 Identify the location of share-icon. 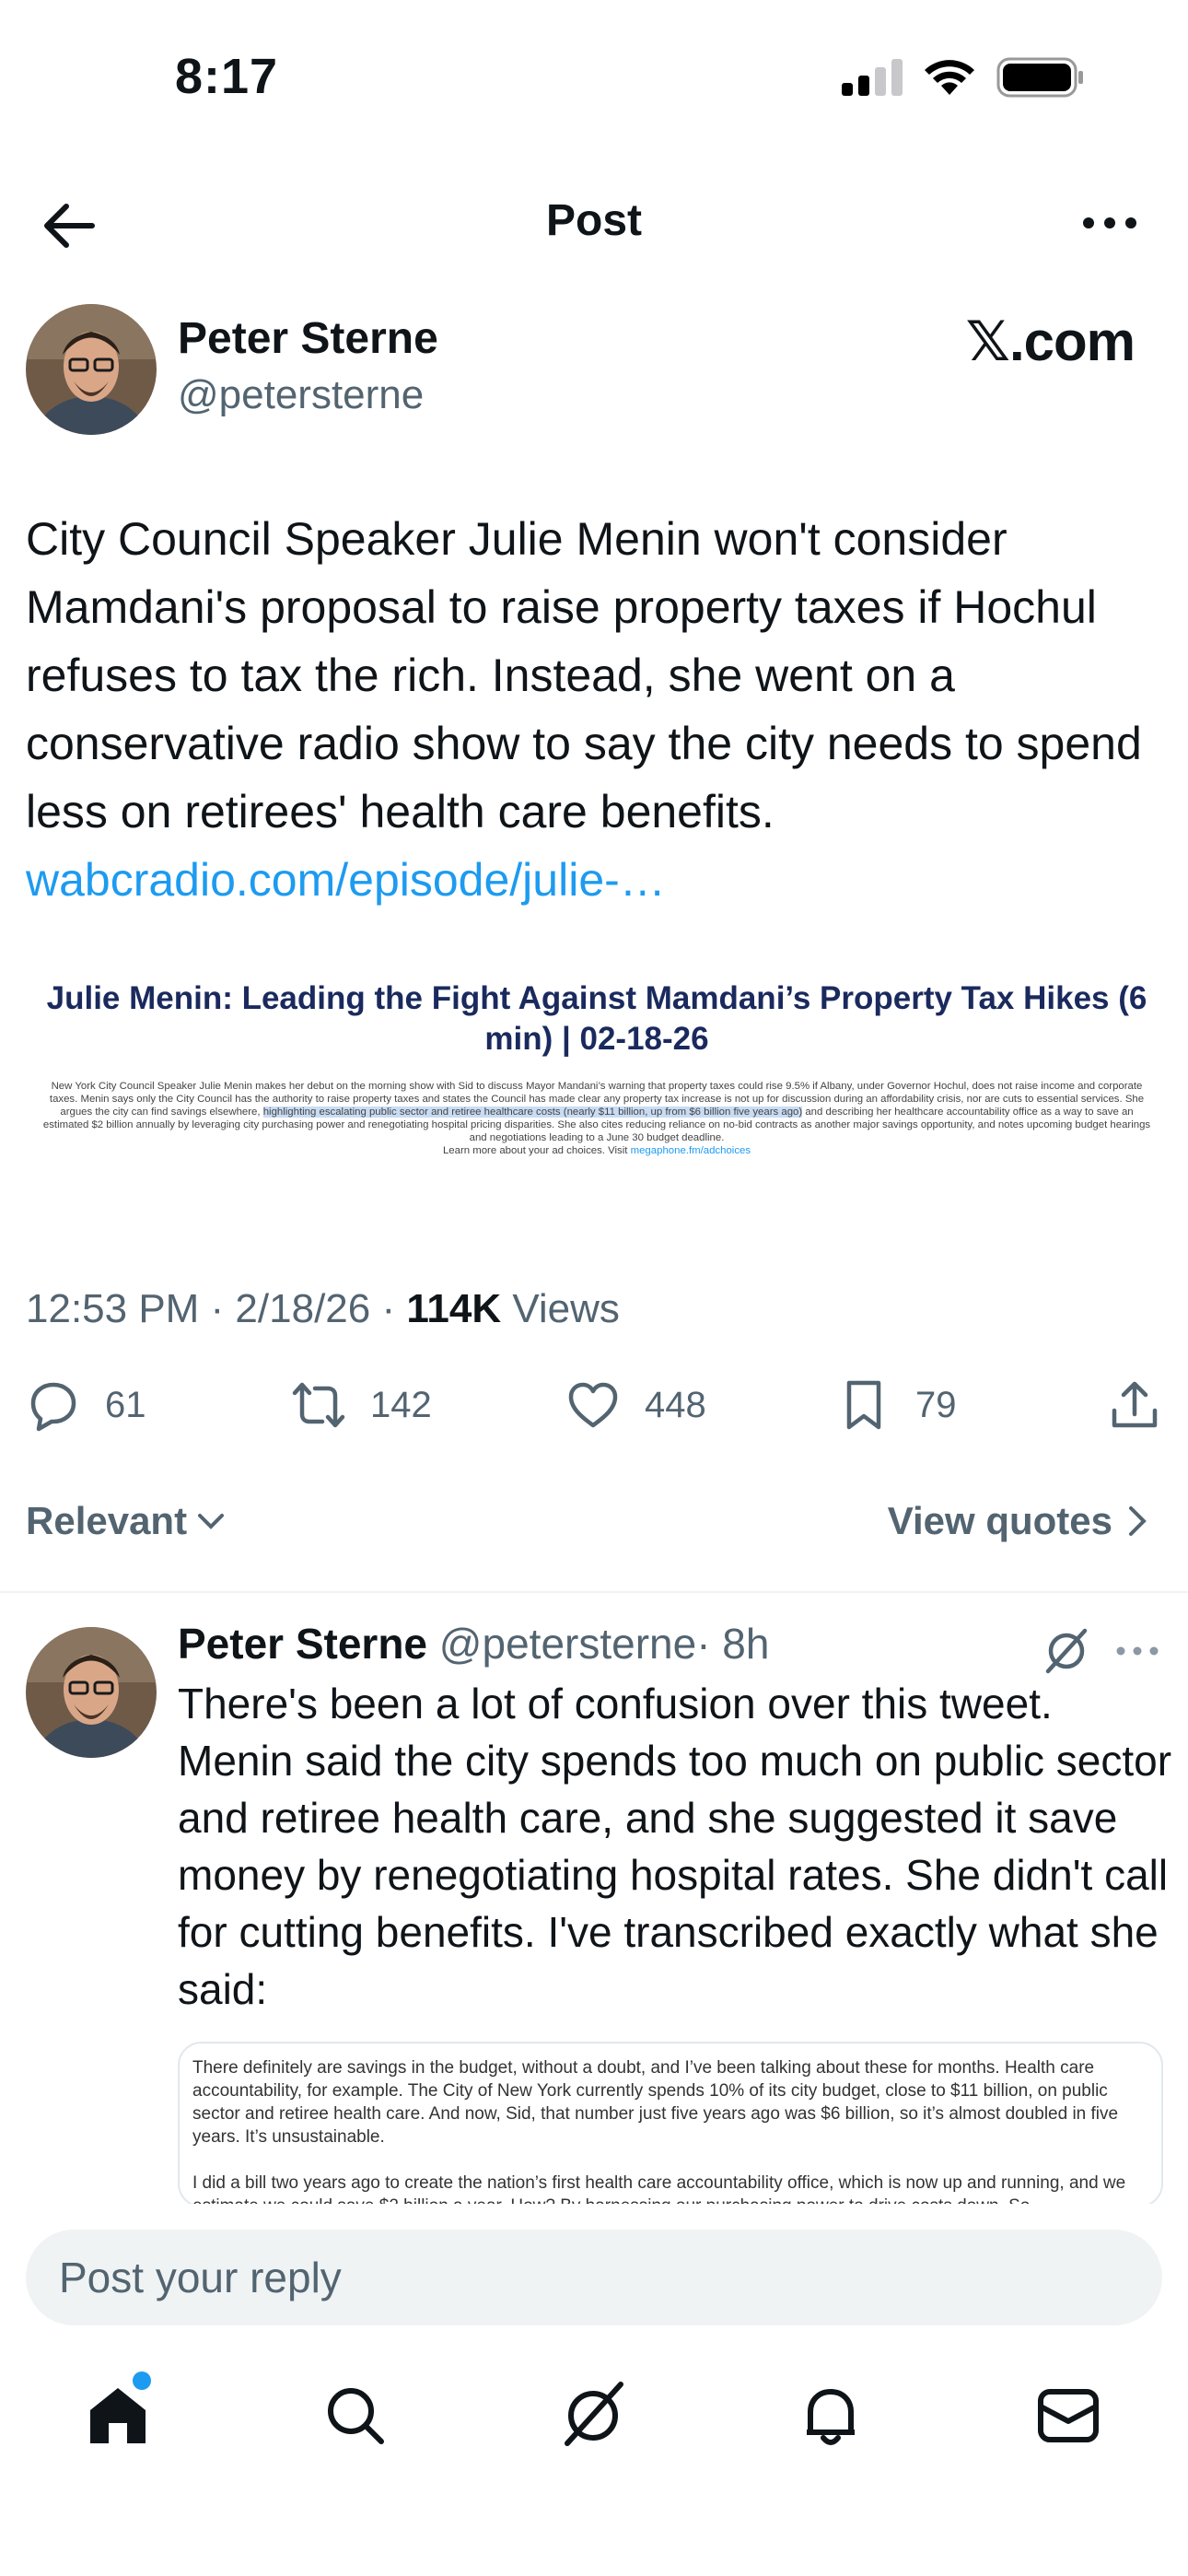
(1135, 1404).